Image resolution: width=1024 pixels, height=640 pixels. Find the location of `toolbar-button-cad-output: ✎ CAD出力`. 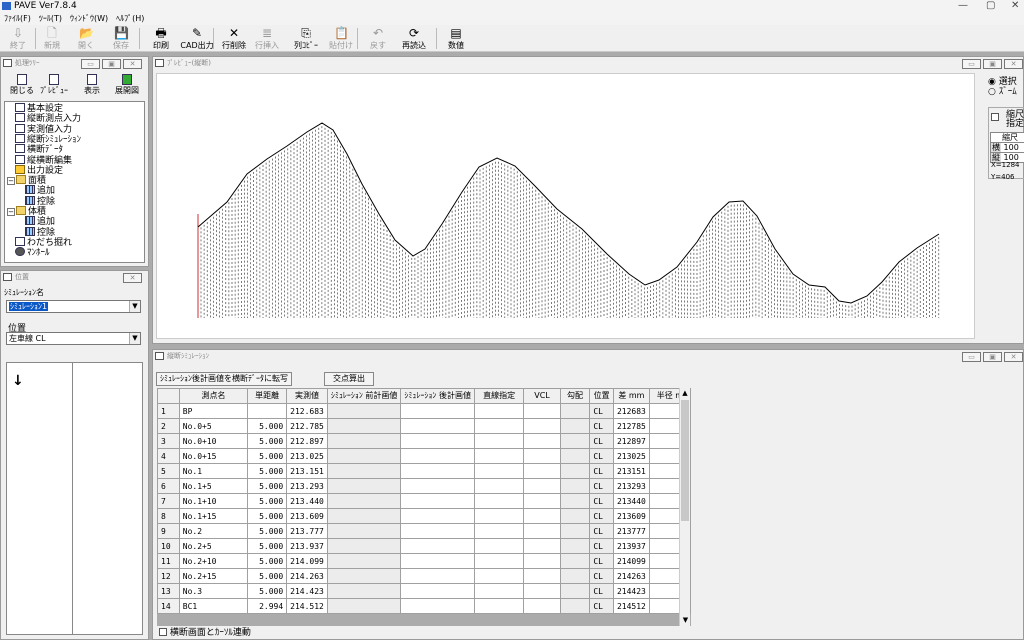

toolbar-button-cad-output: ✎ CAD出力 is located at coordinates (197, 38).